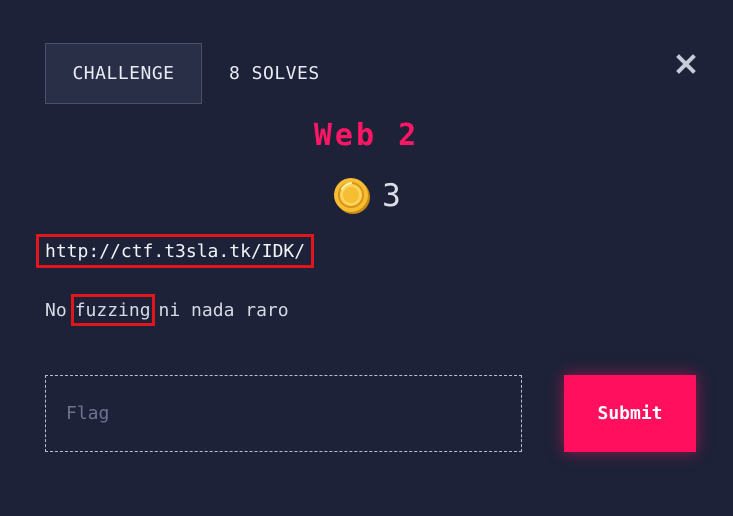 Image resolution: width=733 pixels, height=516 pixels. Describe the element at coordinates (352, 196) in the screenshot. I see `coin-icon` at that location.